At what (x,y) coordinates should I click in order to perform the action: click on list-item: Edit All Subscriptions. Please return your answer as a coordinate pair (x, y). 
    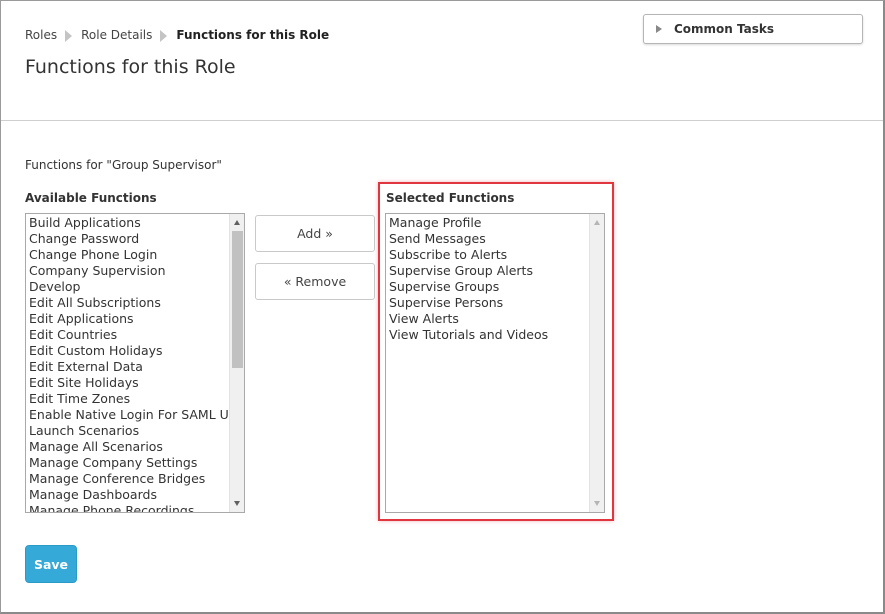
    Looking at the image, I should click on (128, 303).